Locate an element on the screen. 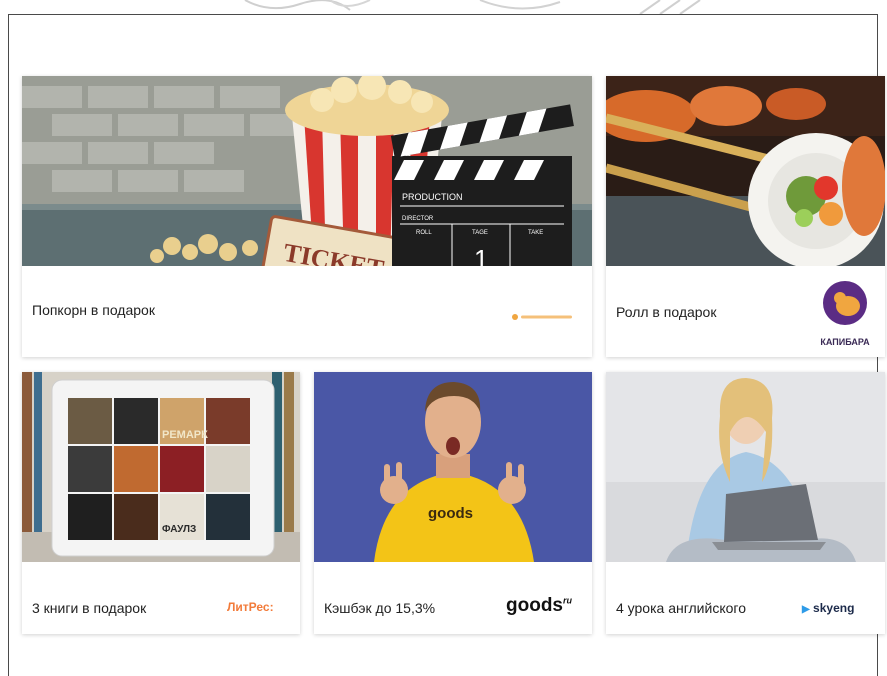 The width and height of the screenshot is (887, 676). offer-card-goods: goods Кэшбэк до 15,3% goodsru is located at coordinates (453, 503).